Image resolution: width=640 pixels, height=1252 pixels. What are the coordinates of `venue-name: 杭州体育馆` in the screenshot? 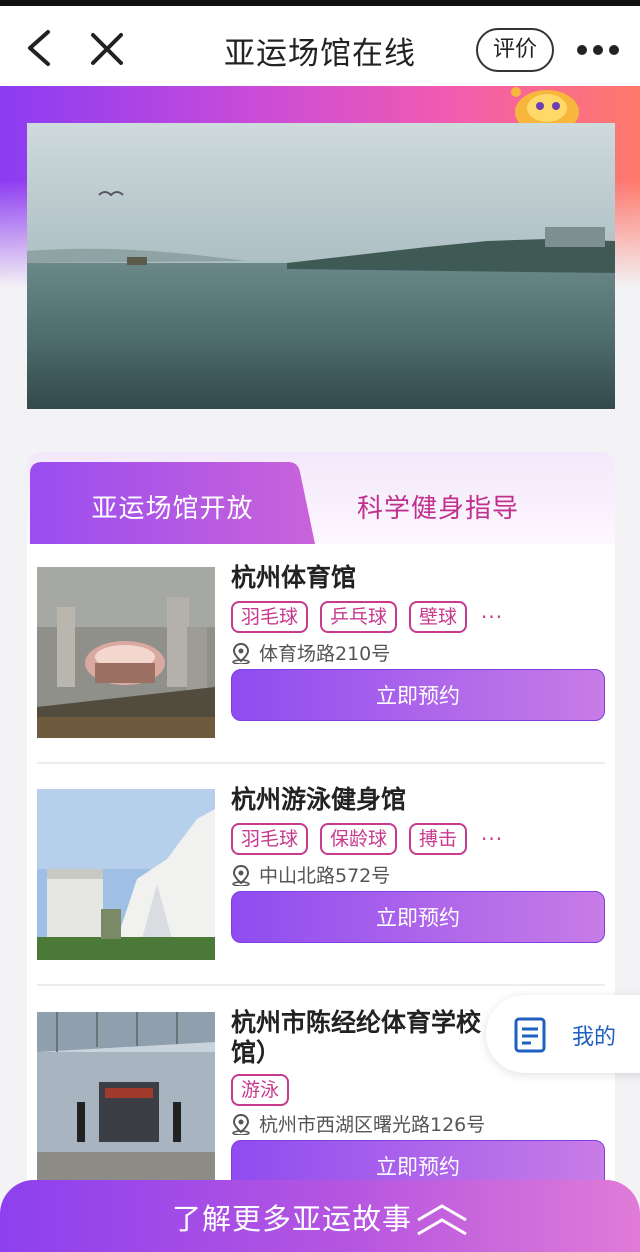 It's located at (294, 577).